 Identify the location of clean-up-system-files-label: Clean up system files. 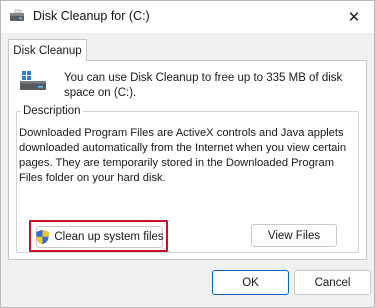
(109, 237).